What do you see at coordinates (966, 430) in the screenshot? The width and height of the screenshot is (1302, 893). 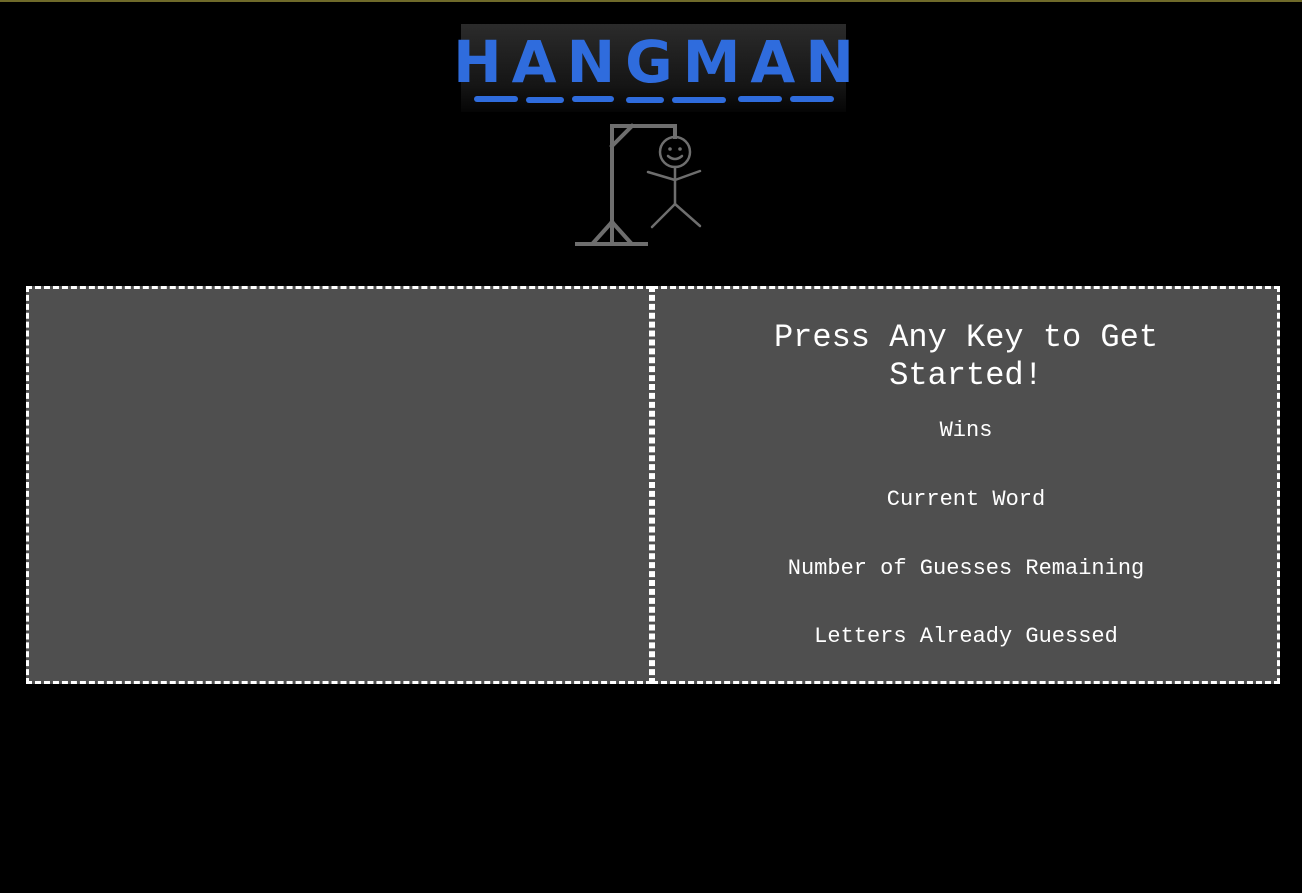 I see `wins-label: Wins` at bounding box center [966, 430].